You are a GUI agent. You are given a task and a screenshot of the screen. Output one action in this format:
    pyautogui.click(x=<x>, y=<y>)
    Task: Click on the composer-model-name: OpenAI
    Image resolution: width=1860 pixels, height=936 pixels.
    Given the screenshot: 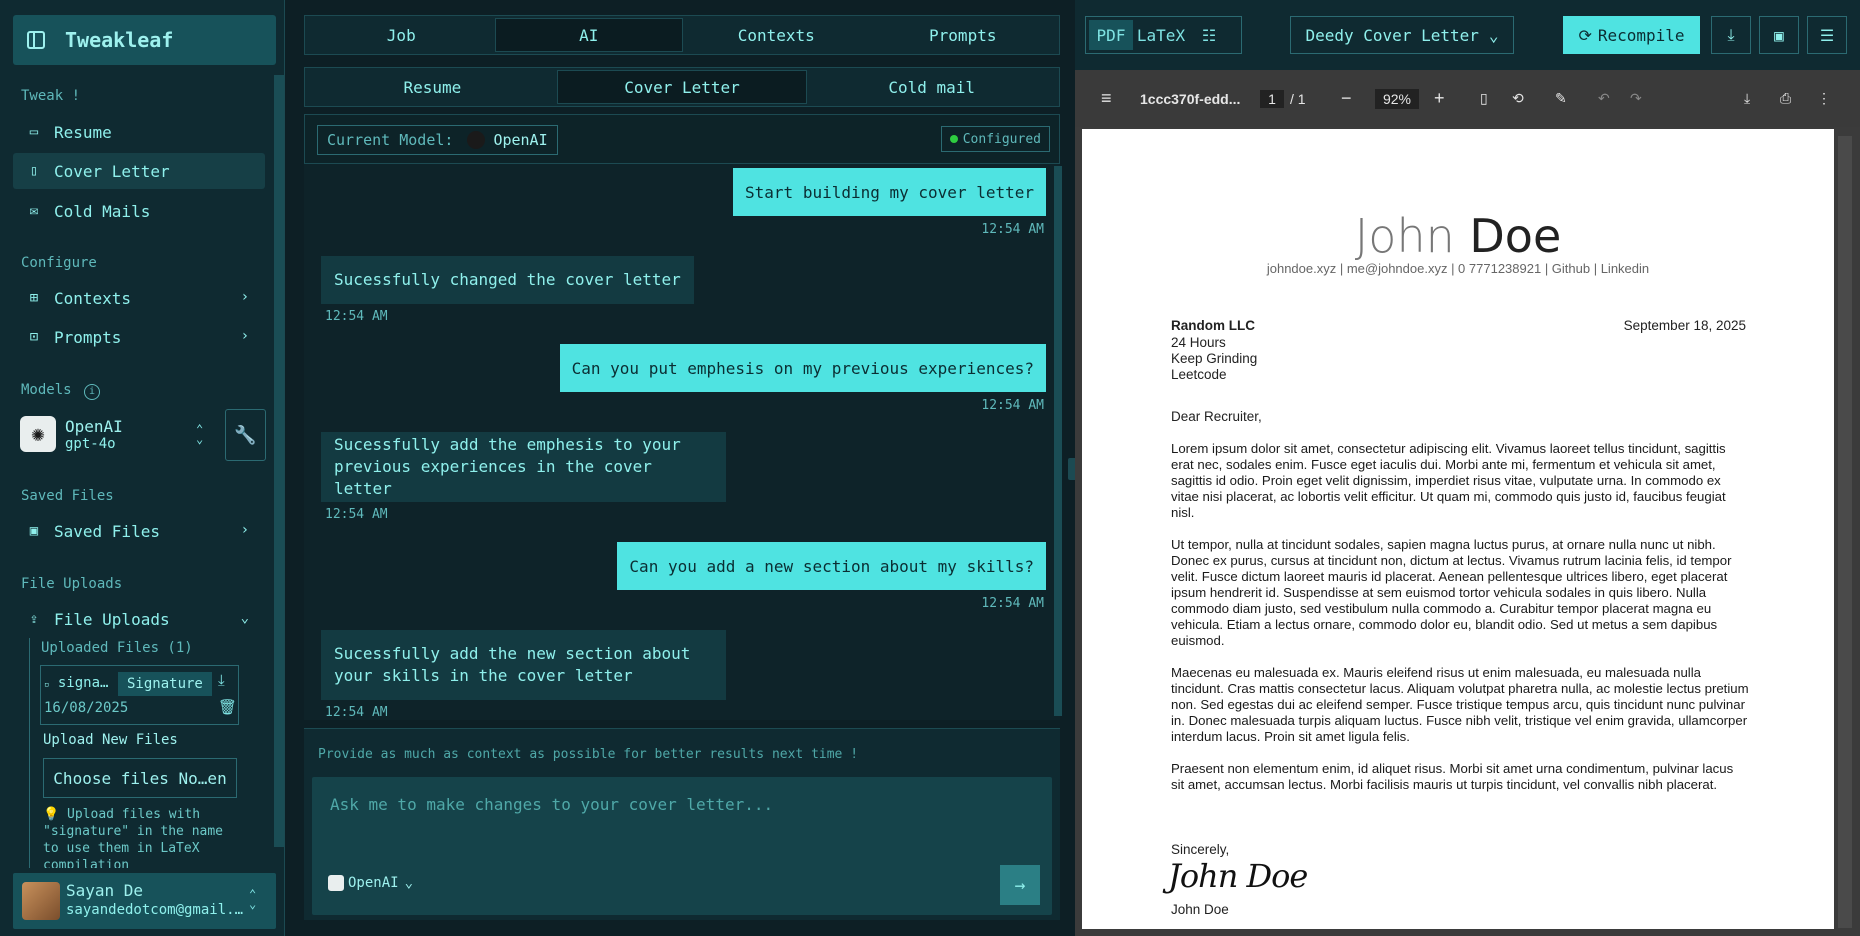 What is the action you would take?
    pyautogui.click(x=373, y=883)
    